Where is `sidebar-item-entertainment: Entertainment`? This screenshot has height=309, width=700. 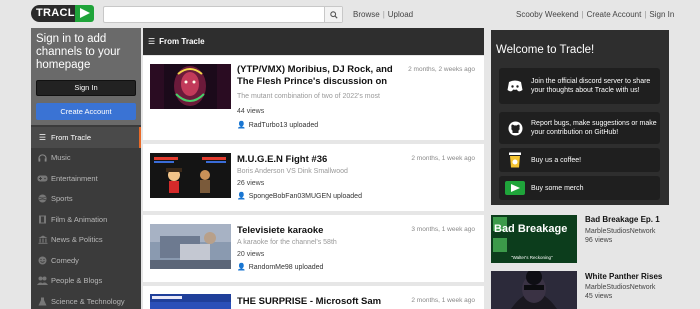 sidebar-item-entertainment: Entertainment is located at coordinates (86, 178).